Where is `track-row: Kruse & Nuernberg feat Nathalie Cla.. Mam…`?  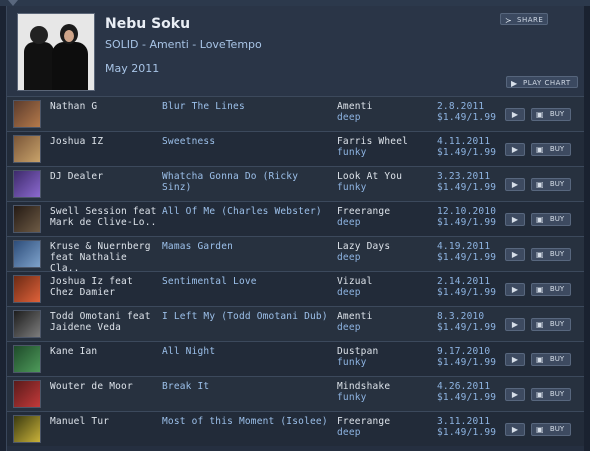 track-row: Kruse & Nuernberg feat Nathalie Cla.. Mam… is located at coordinates (296, 255).